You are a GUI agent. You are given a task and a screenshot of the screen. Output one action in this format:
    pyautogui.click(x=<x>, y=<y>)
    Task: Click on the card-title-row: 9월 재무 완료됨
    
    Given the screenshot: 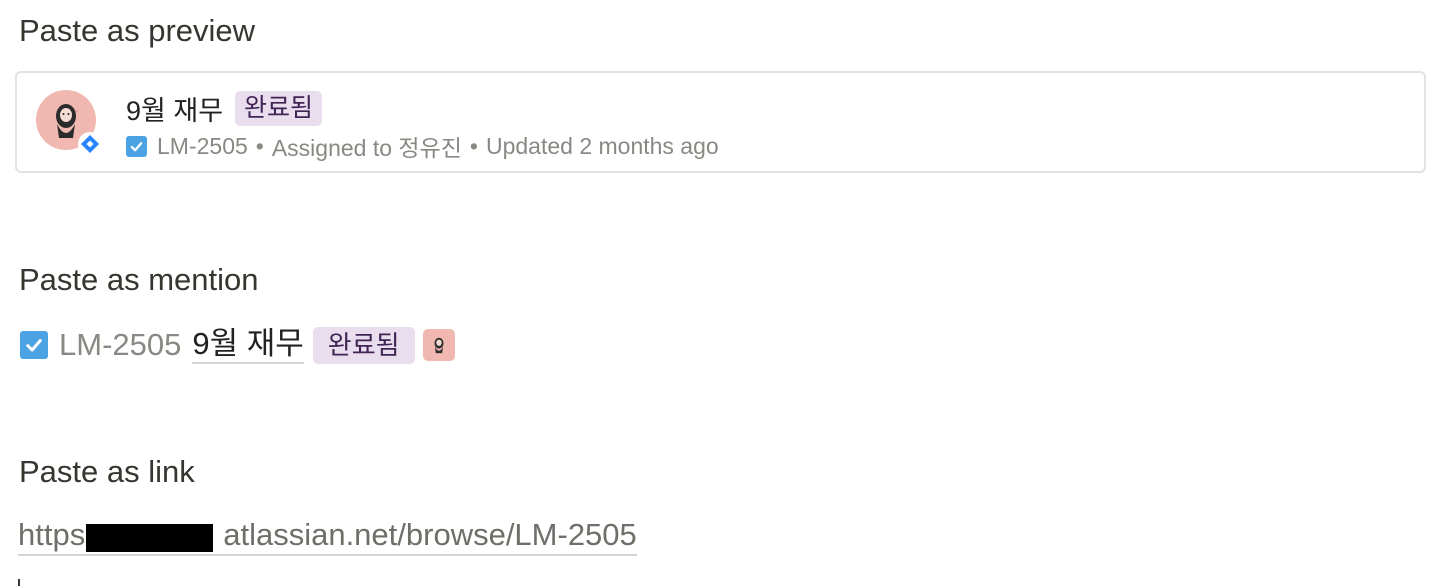 What is the action you would take?
    pyautogui.click(x=224, y=108)
    